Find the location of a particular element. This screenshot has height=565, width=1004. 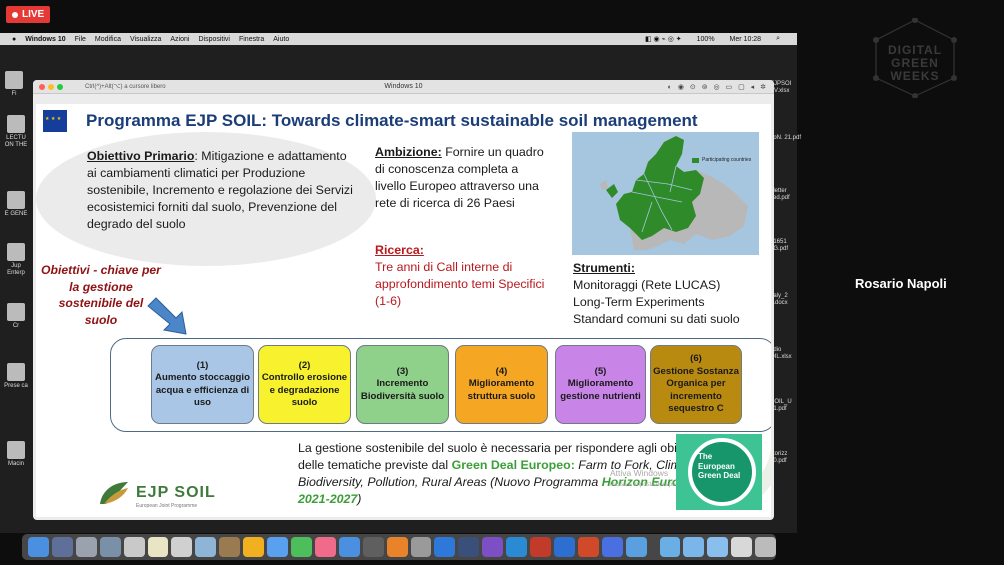

tool-item: Standard comuni su dati suolo is located at coordinates (656, 319).